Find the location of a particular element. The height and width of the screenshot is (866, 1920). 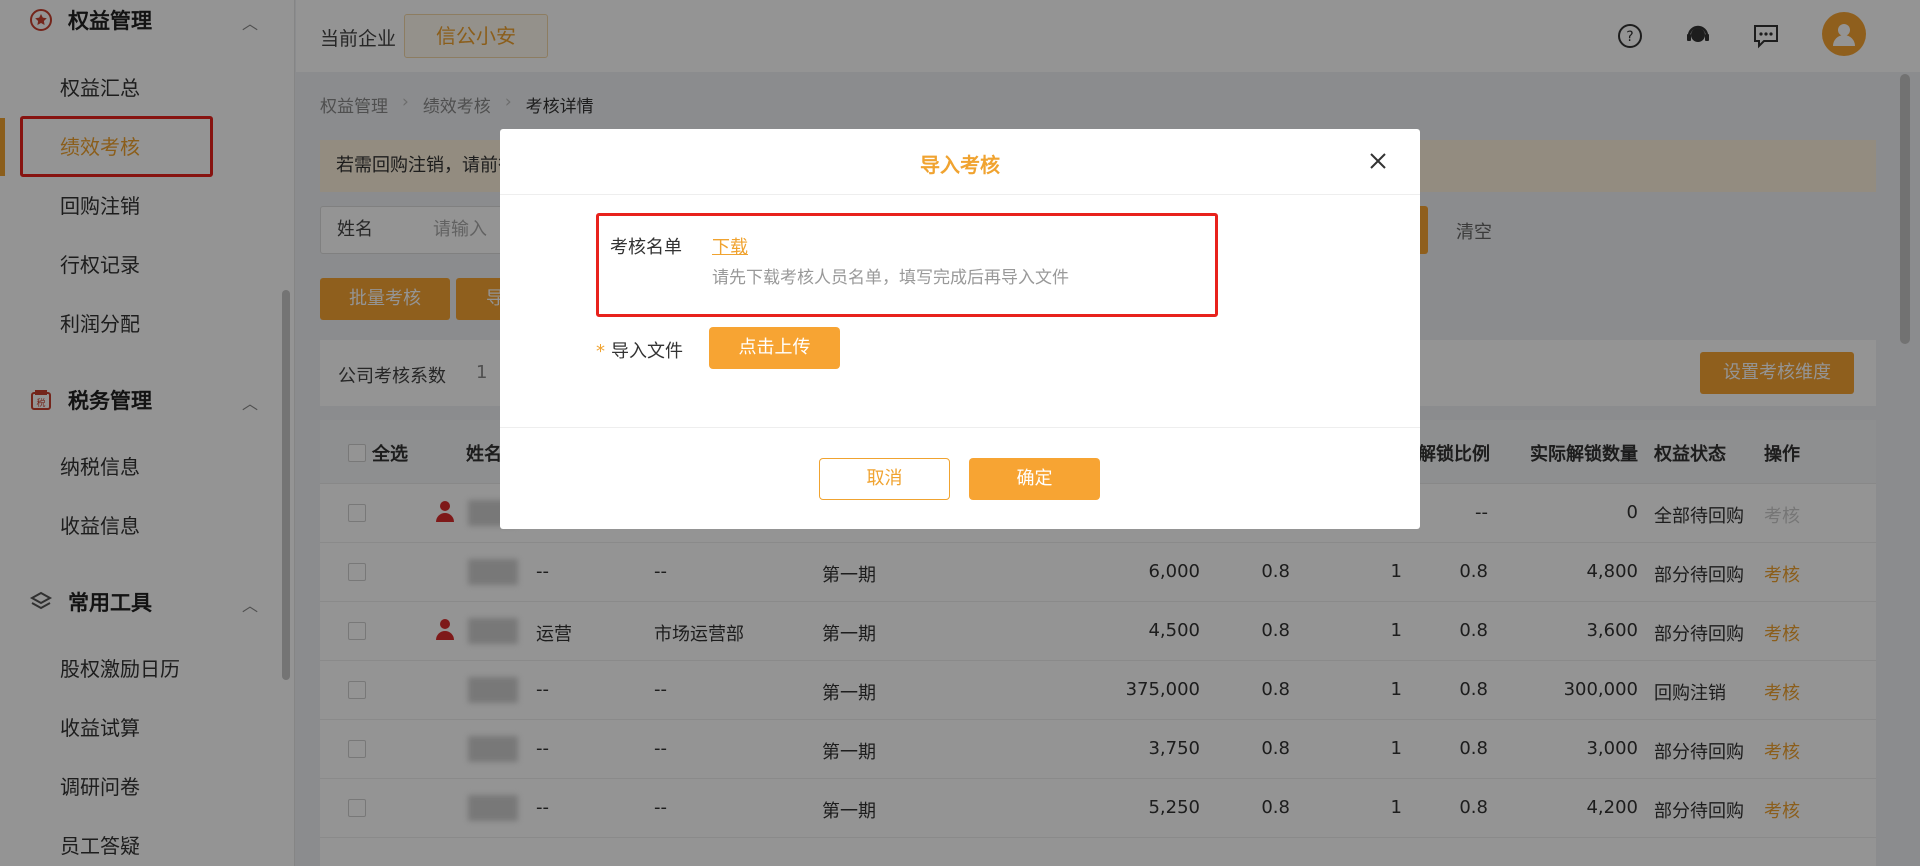

cancel-button: 取消 is located at coordinates (884, 479).